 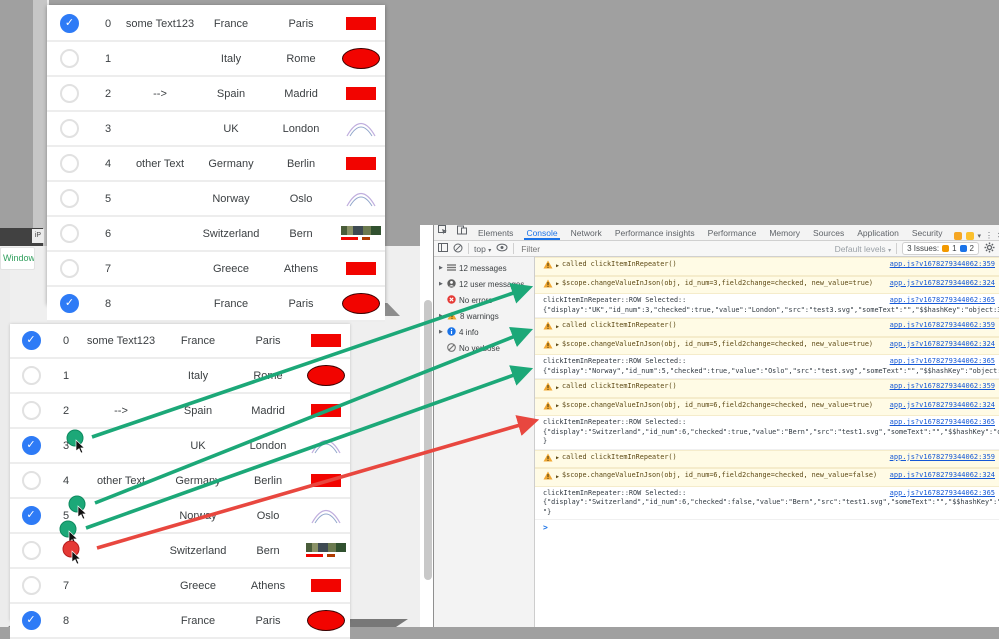 What do you see at coordinates (484, 268) in the screenshot?
I see `sidebar-item-list: ▶ 12 messages` at bounding box center [484, 268].